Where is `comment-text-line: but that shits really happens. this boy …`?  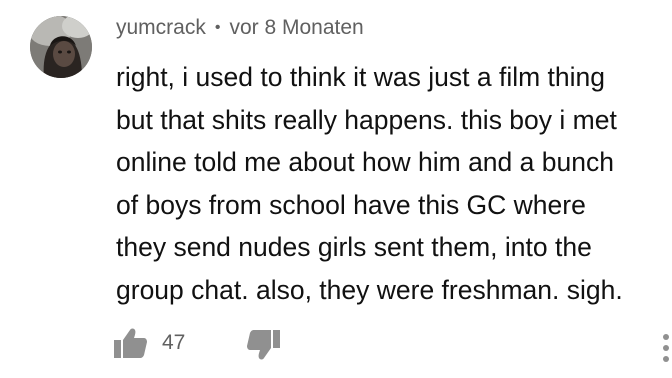 comment-text-line: but that shits really happens. this boy … is located at coordinates (366, 119).